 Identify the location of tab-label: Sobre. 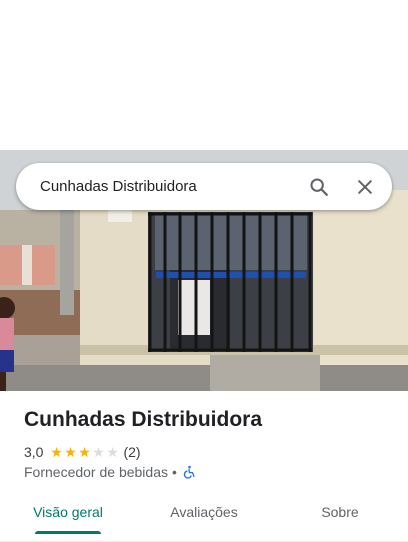
(340, 512).